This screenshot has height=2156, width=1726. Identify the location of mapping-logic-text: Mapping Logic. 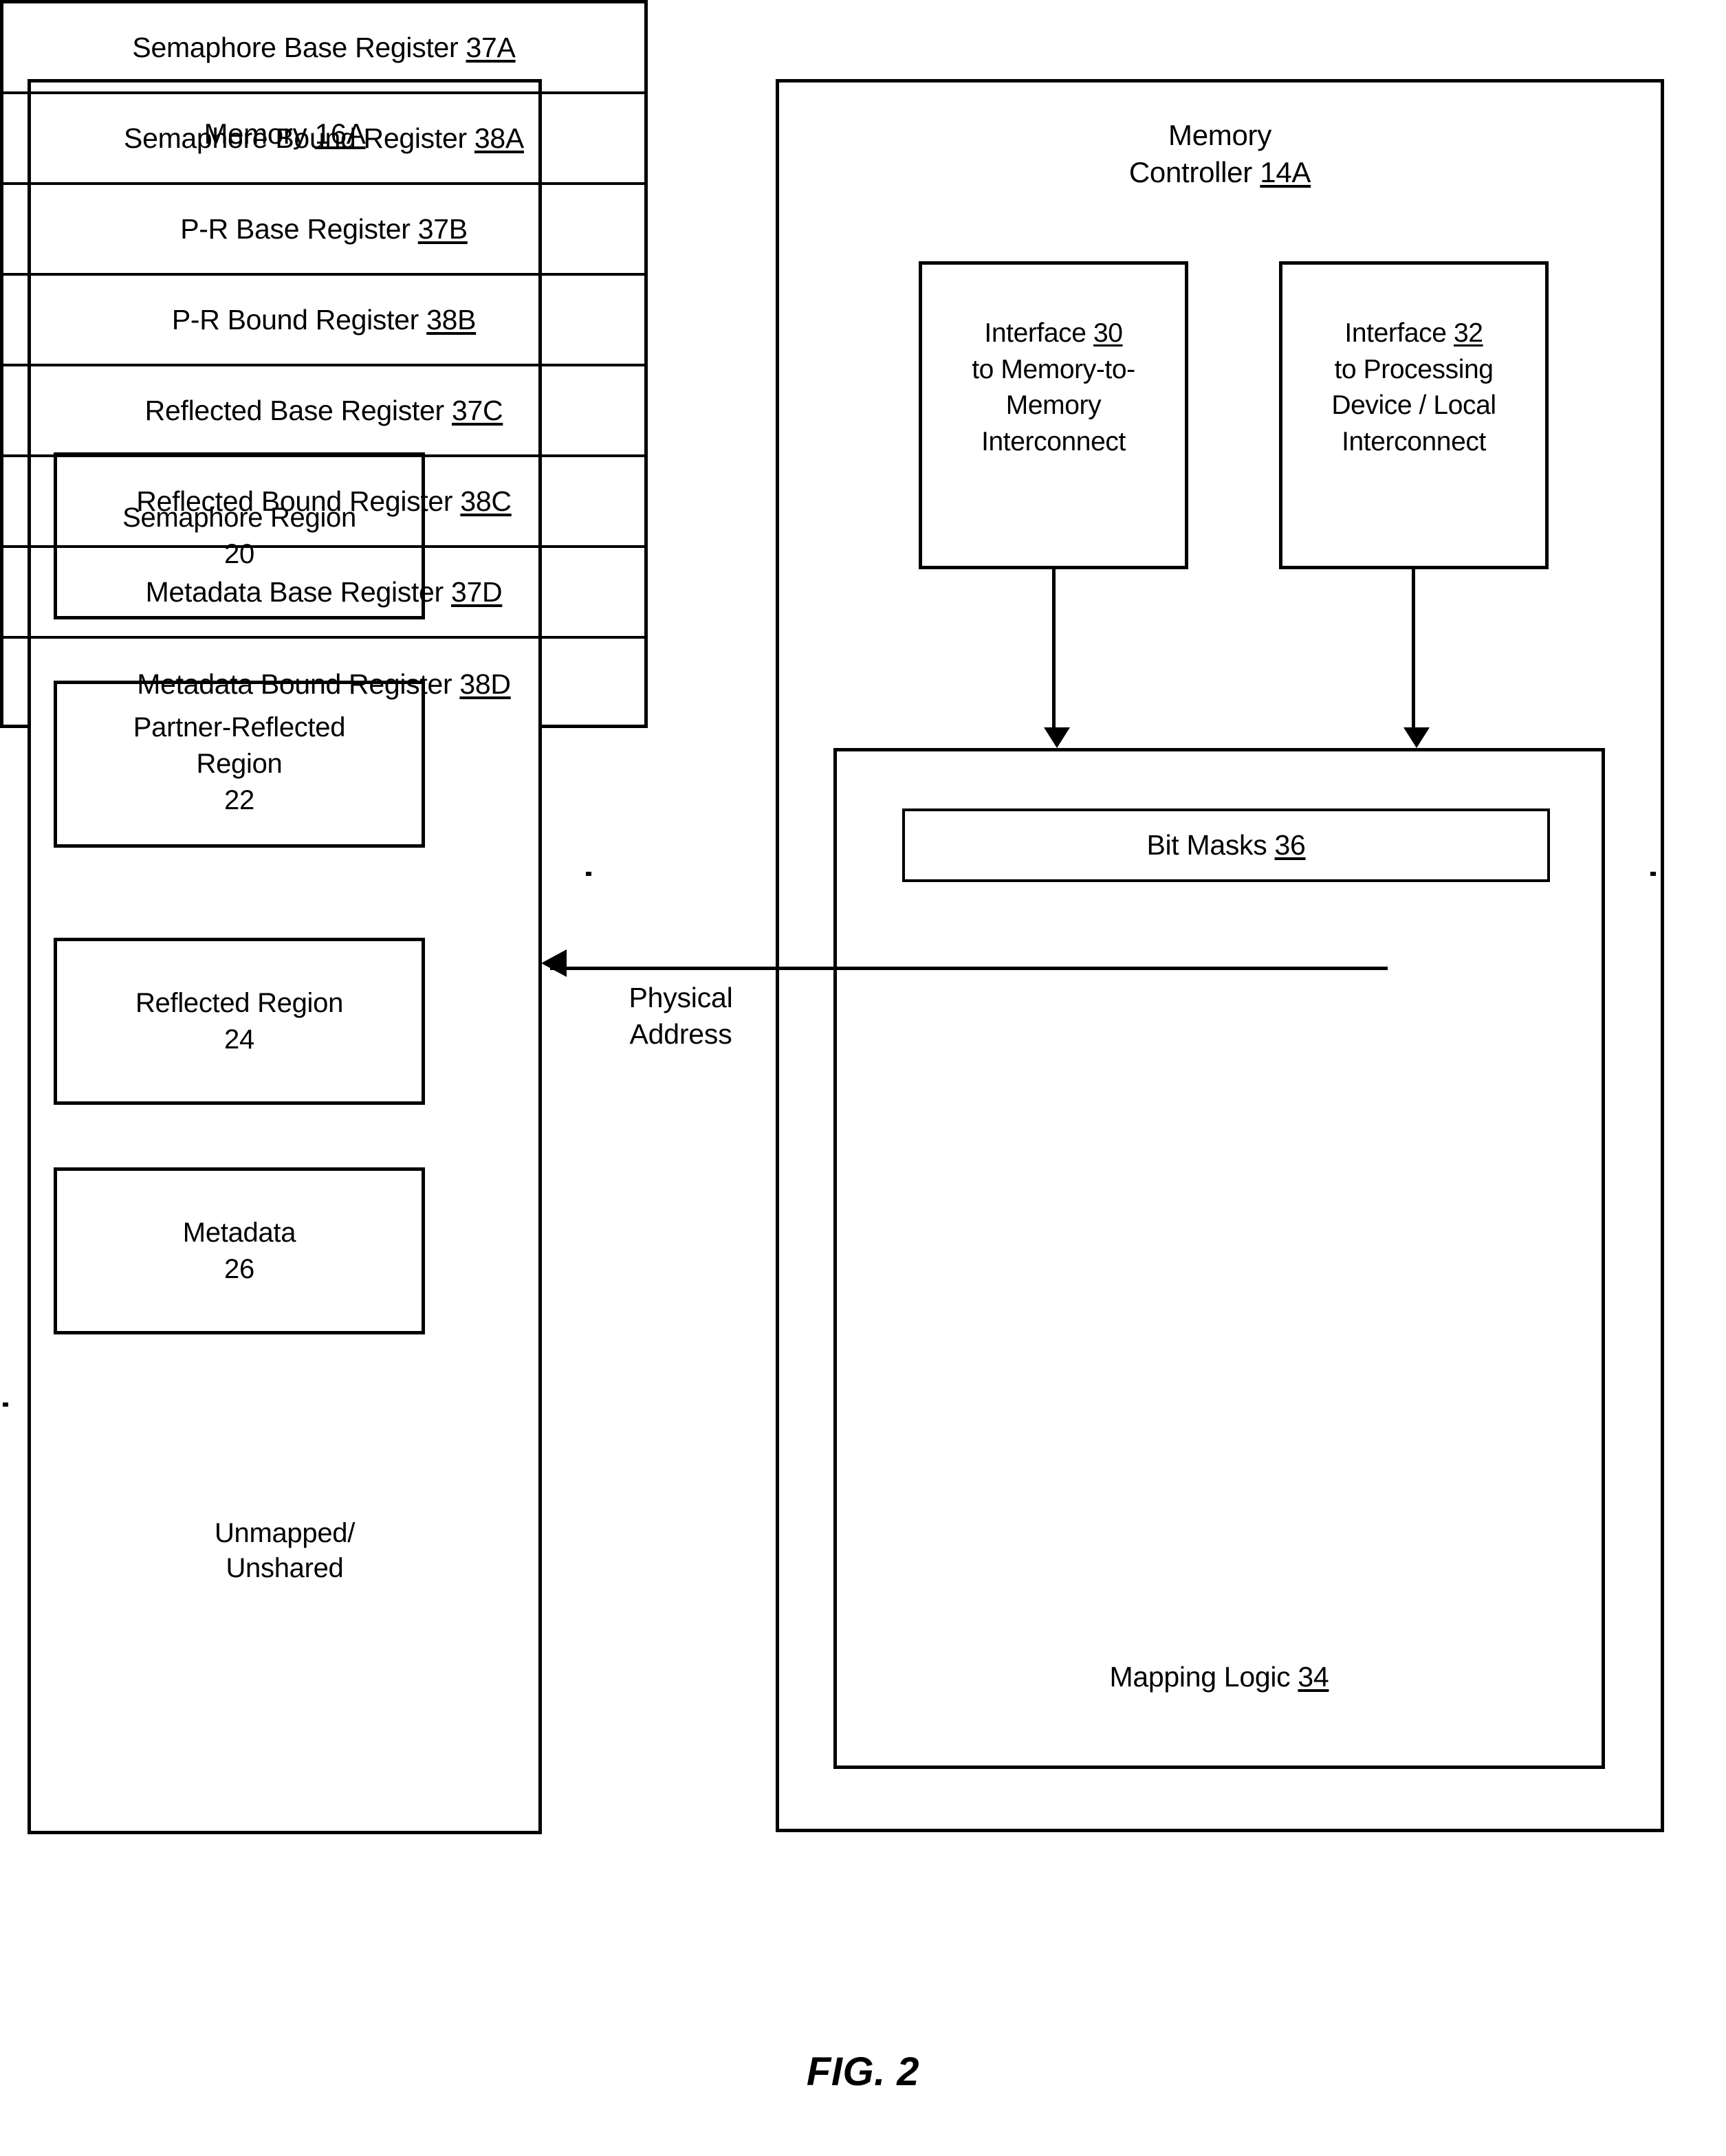
(1203, 1677).